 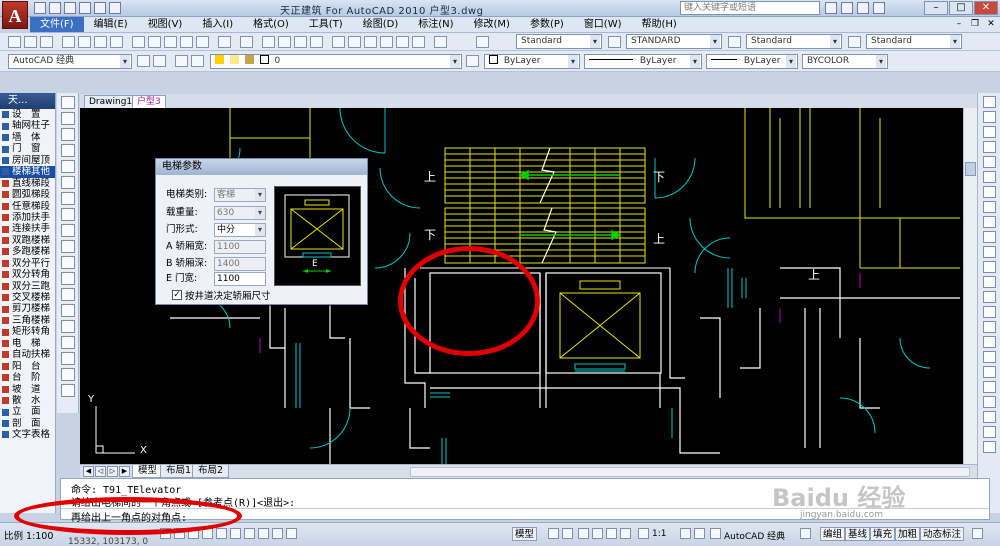 I want to click on menu-dimension: 标注(N), so click(x=435, y=24).